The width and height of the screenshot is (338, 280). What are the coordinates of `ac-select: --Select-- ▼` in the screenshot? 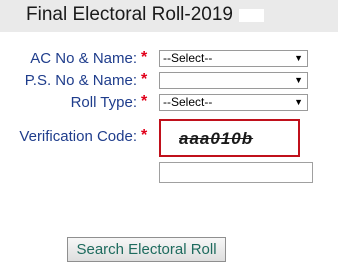 It's located at (233, 58).